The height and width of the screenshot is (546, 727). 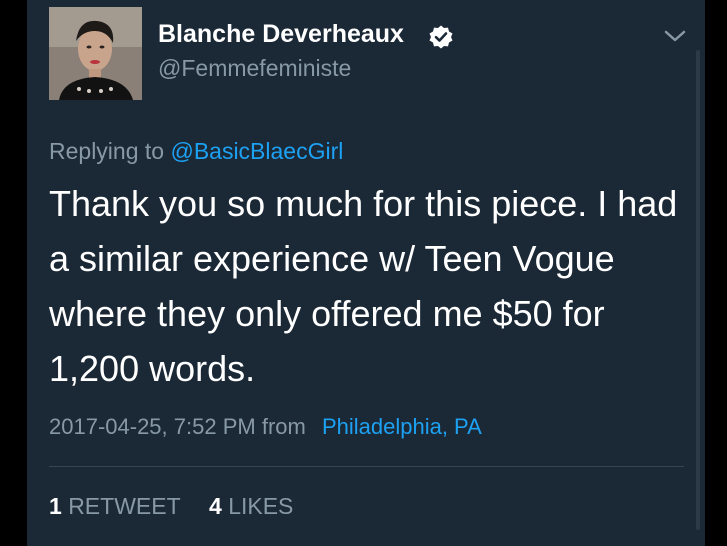 What do you see at coordinates (441, 37) in the screenshot?
I see `verified-badge-icon` at bounding box center [441, 37].